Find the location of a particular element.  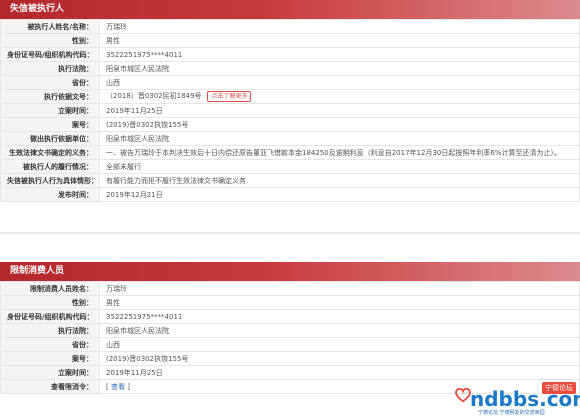

field-label: 做出执行依据单位： is located at coordinates (50, 138).